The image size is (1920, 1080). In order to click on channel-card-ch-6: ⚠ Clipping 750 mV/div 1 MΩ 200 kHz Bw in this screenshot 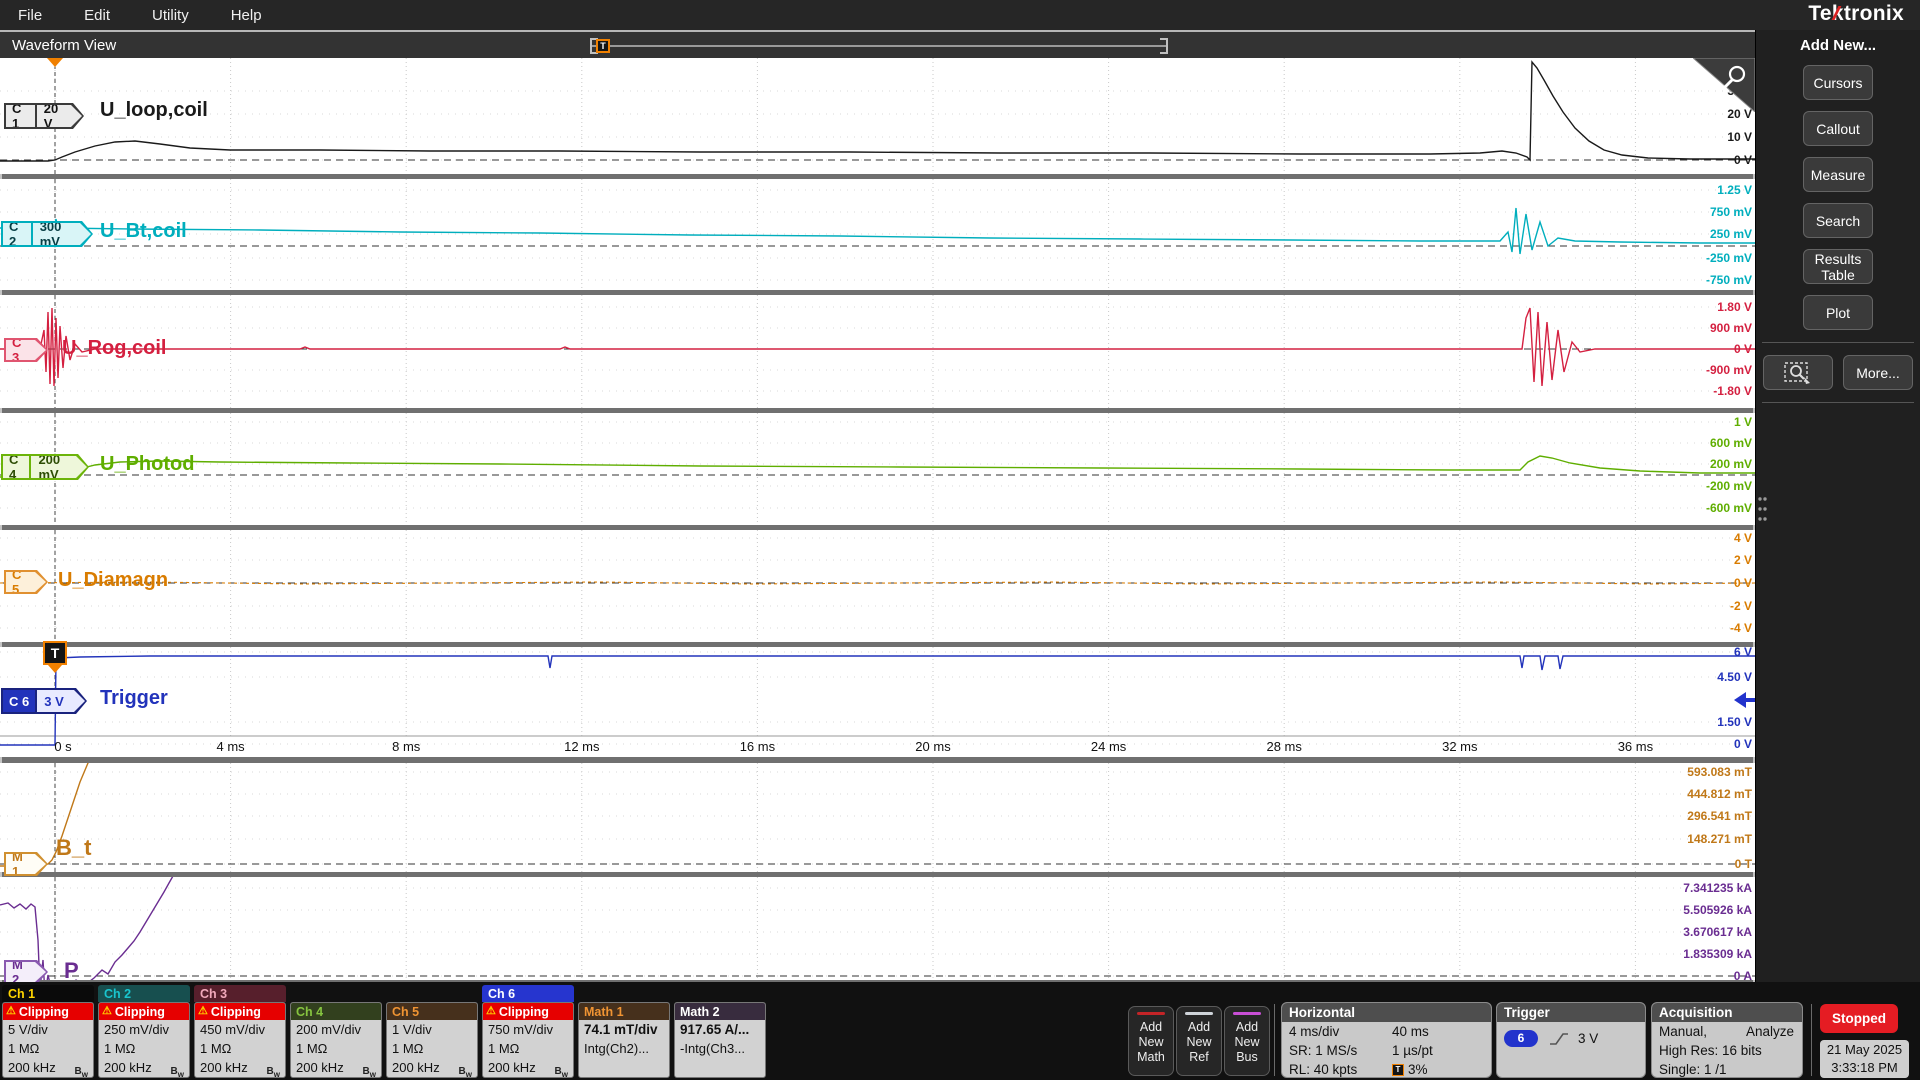, I will do `click(528, 1040)`.